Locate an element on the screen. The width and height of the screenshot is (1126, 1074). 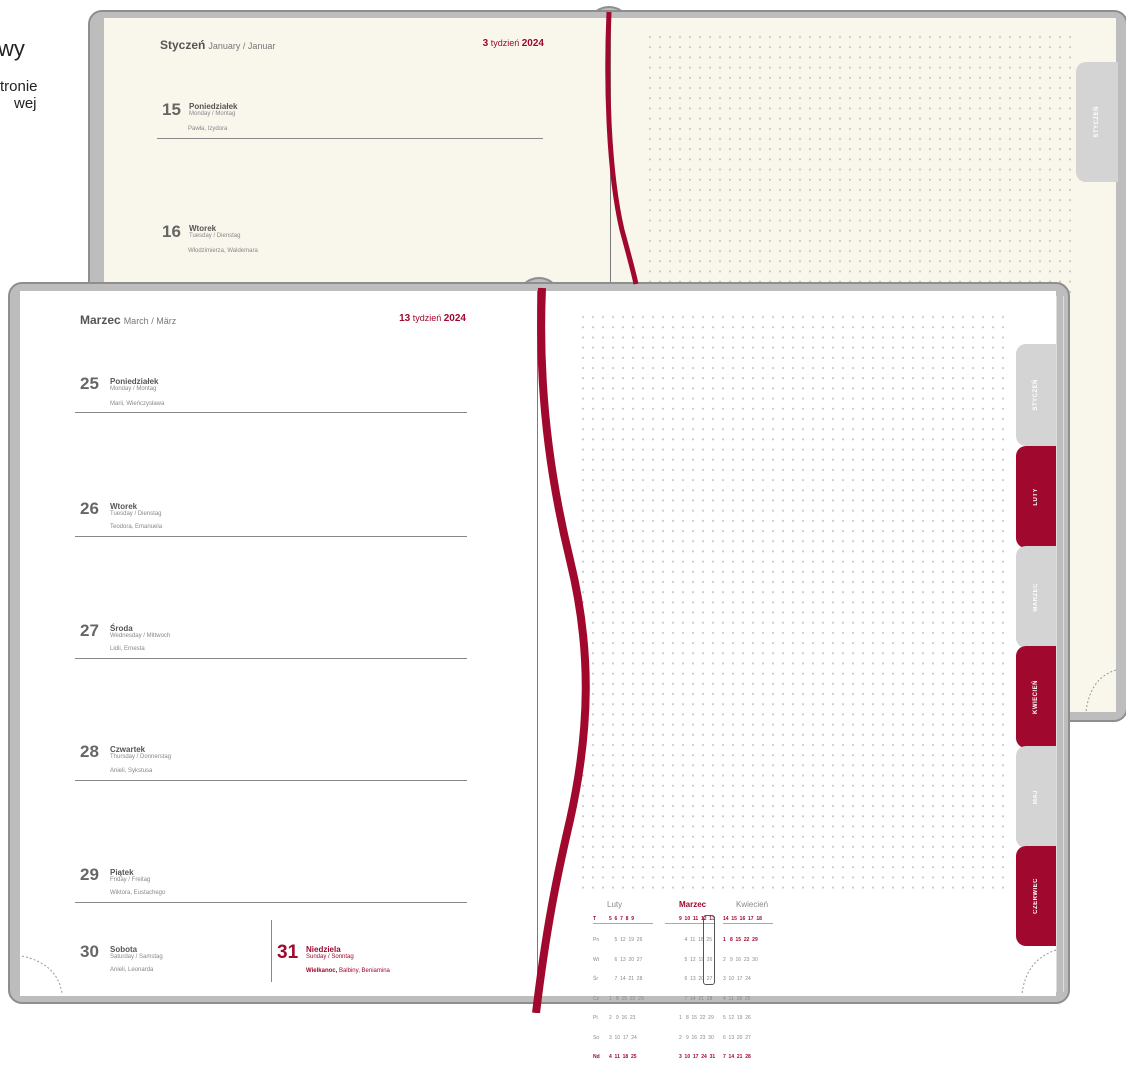
mini-dl: Pt is located at coordinates (595, 1018).